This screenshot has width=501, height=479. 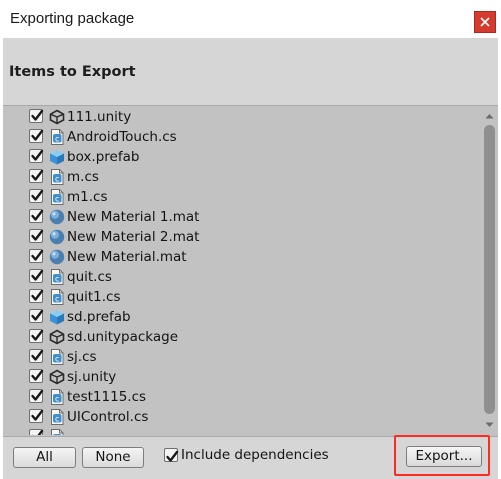 What do you see at coordinates (241, 418) in the screenshot?
I see `export-list-item: c UIControl.cs` at bounding box center [241, 418].